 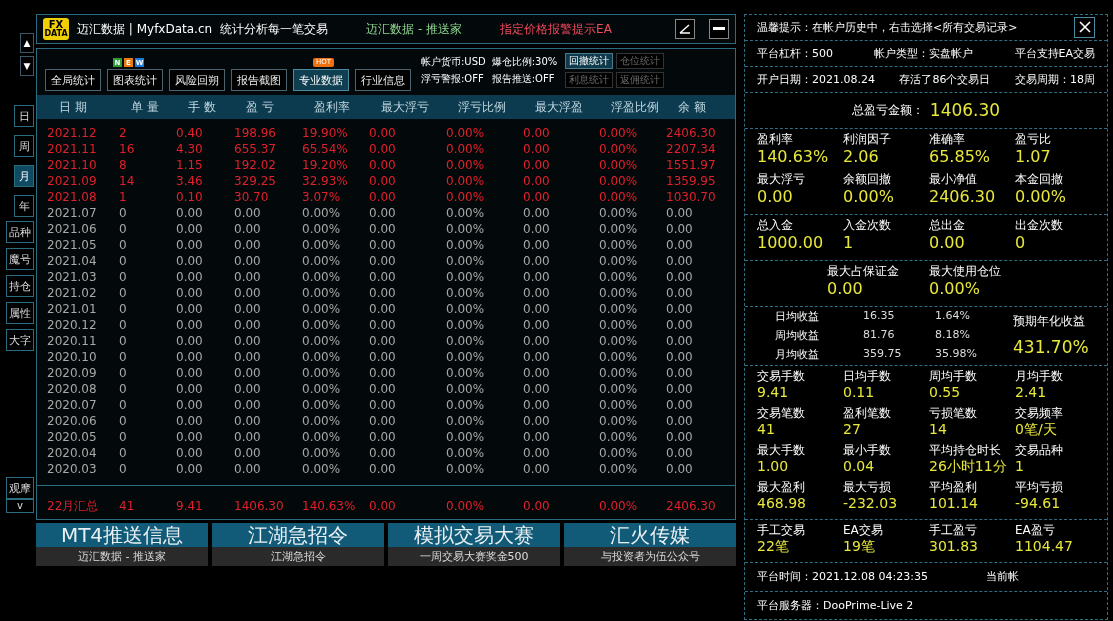 I want to click on table-cell-text: 2021.03, so click(x=72, y=277).